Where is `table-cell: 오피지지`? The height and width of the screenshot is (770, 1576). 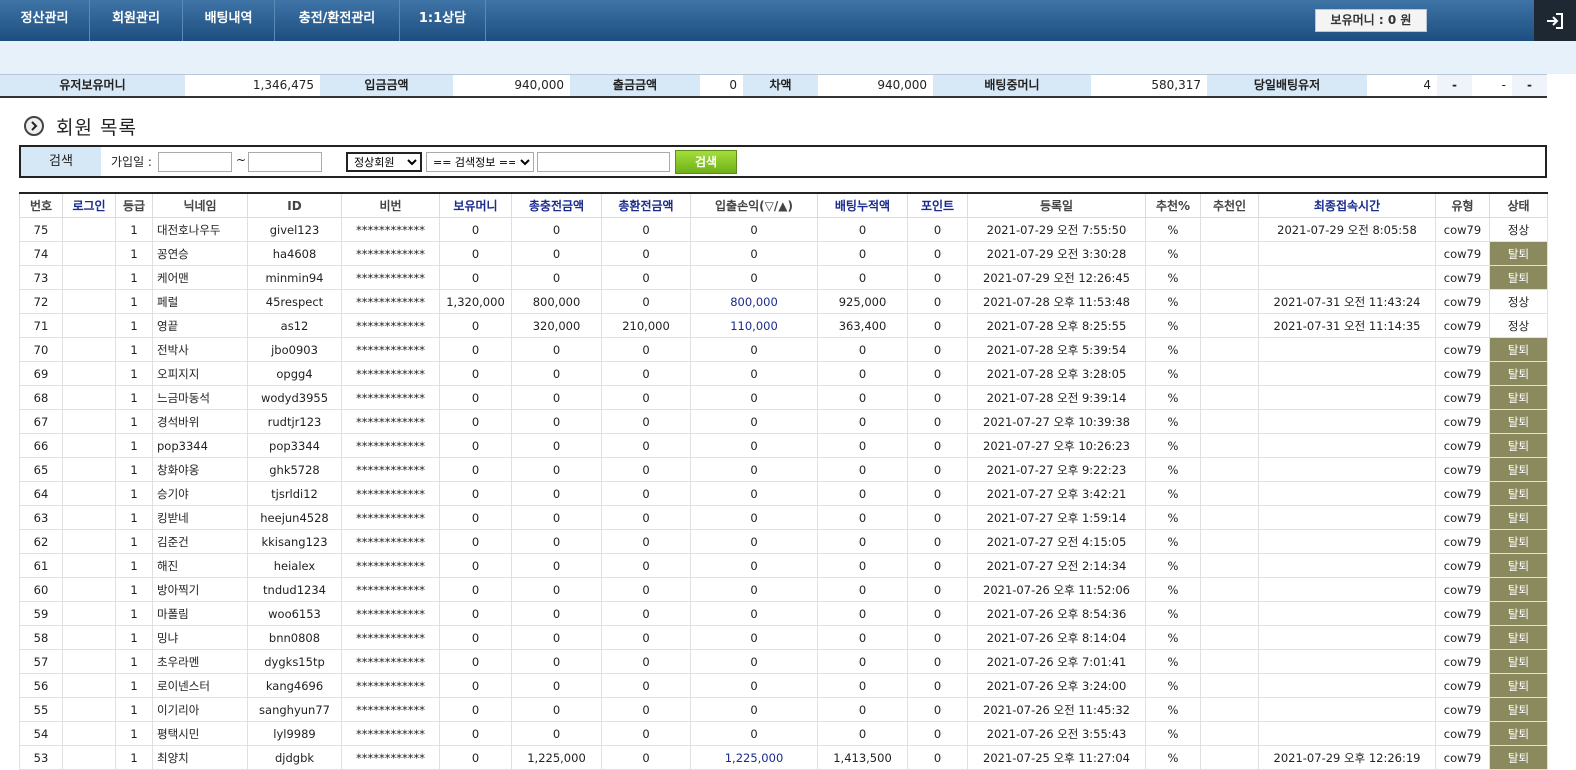
table-cell: 오피지지 is located at coordinates (200, 373).